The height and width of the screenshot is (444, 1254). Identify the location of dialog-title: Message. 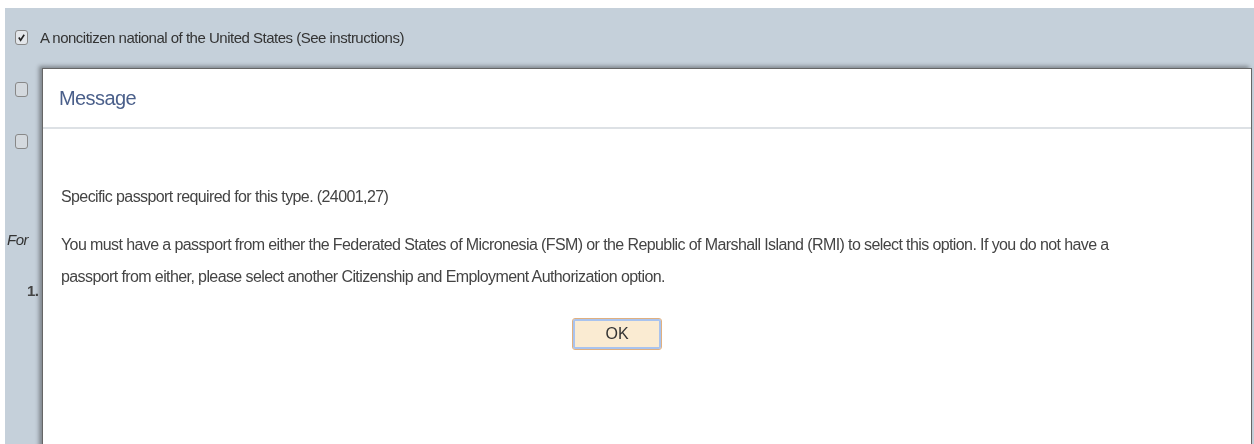
(97, 98).